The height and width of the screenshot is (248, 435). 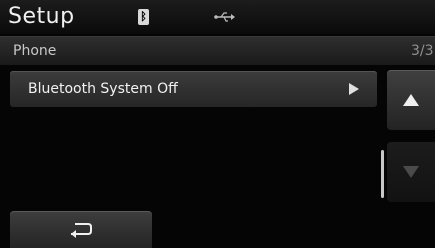 I want to click on arrow-up-icon, so click(x=411, y=100).